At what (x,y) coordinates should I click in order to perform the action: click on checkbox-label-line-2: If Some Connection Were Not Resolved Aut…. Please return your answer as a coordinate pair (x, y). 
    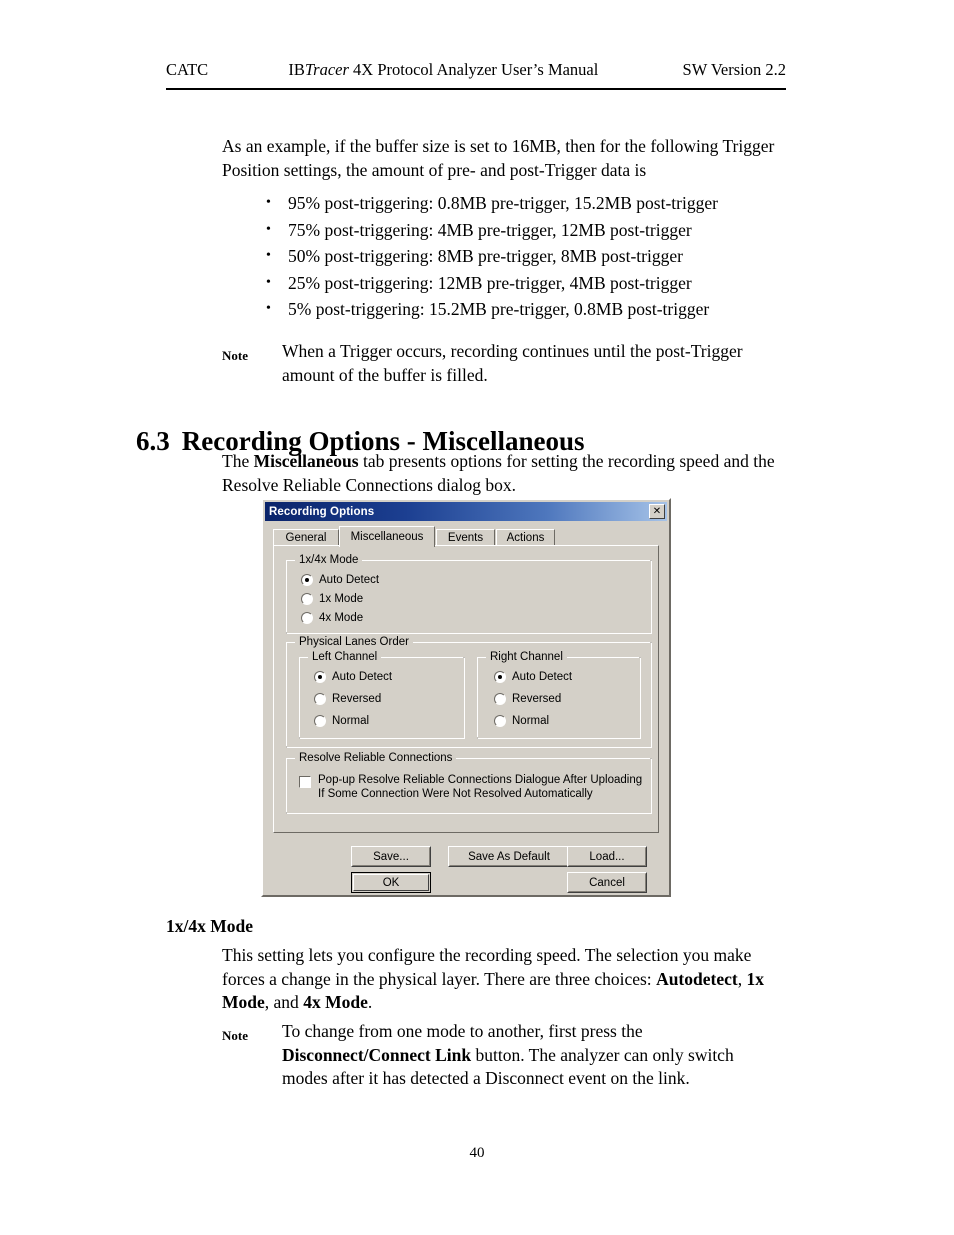
    Looking at the image, I should click on (455, 793).